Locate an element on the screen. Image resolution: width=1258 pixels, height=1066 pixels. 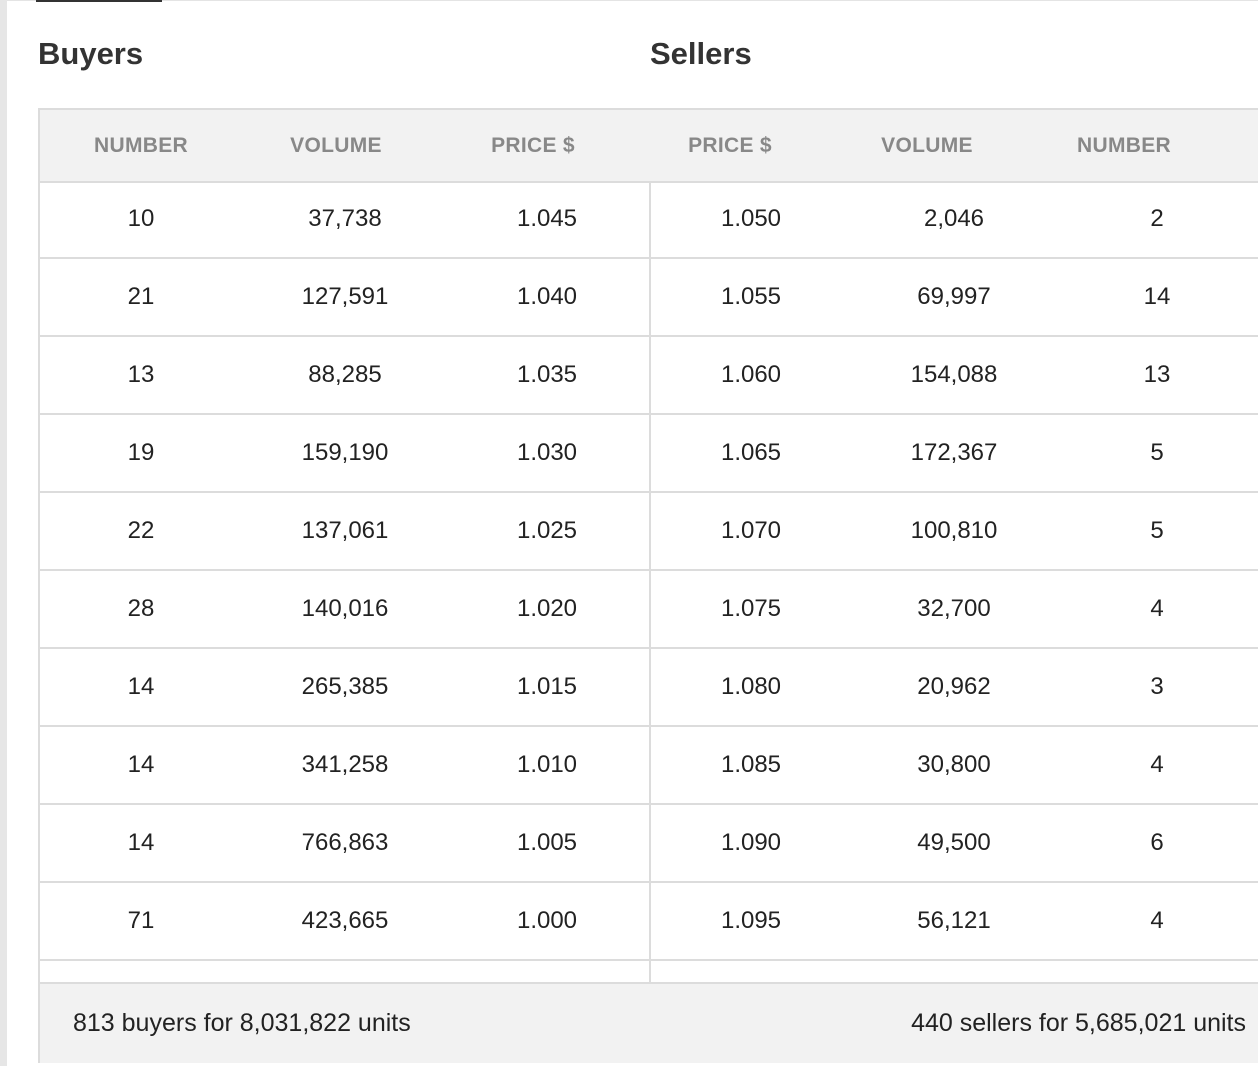
sellers-summary: 440 sellers for 5,685,021 units is located at coordinates (1078, 1023).